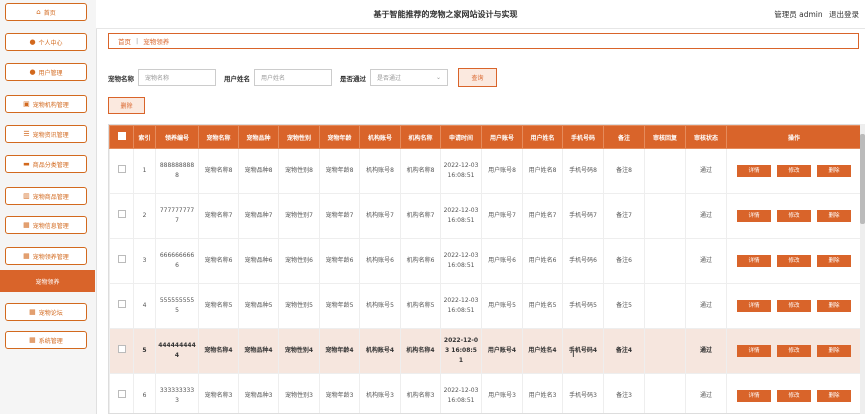 The height and width of the screenshot is (414, 865). I want to click on scrollbar-thumb, so click(862, 179).